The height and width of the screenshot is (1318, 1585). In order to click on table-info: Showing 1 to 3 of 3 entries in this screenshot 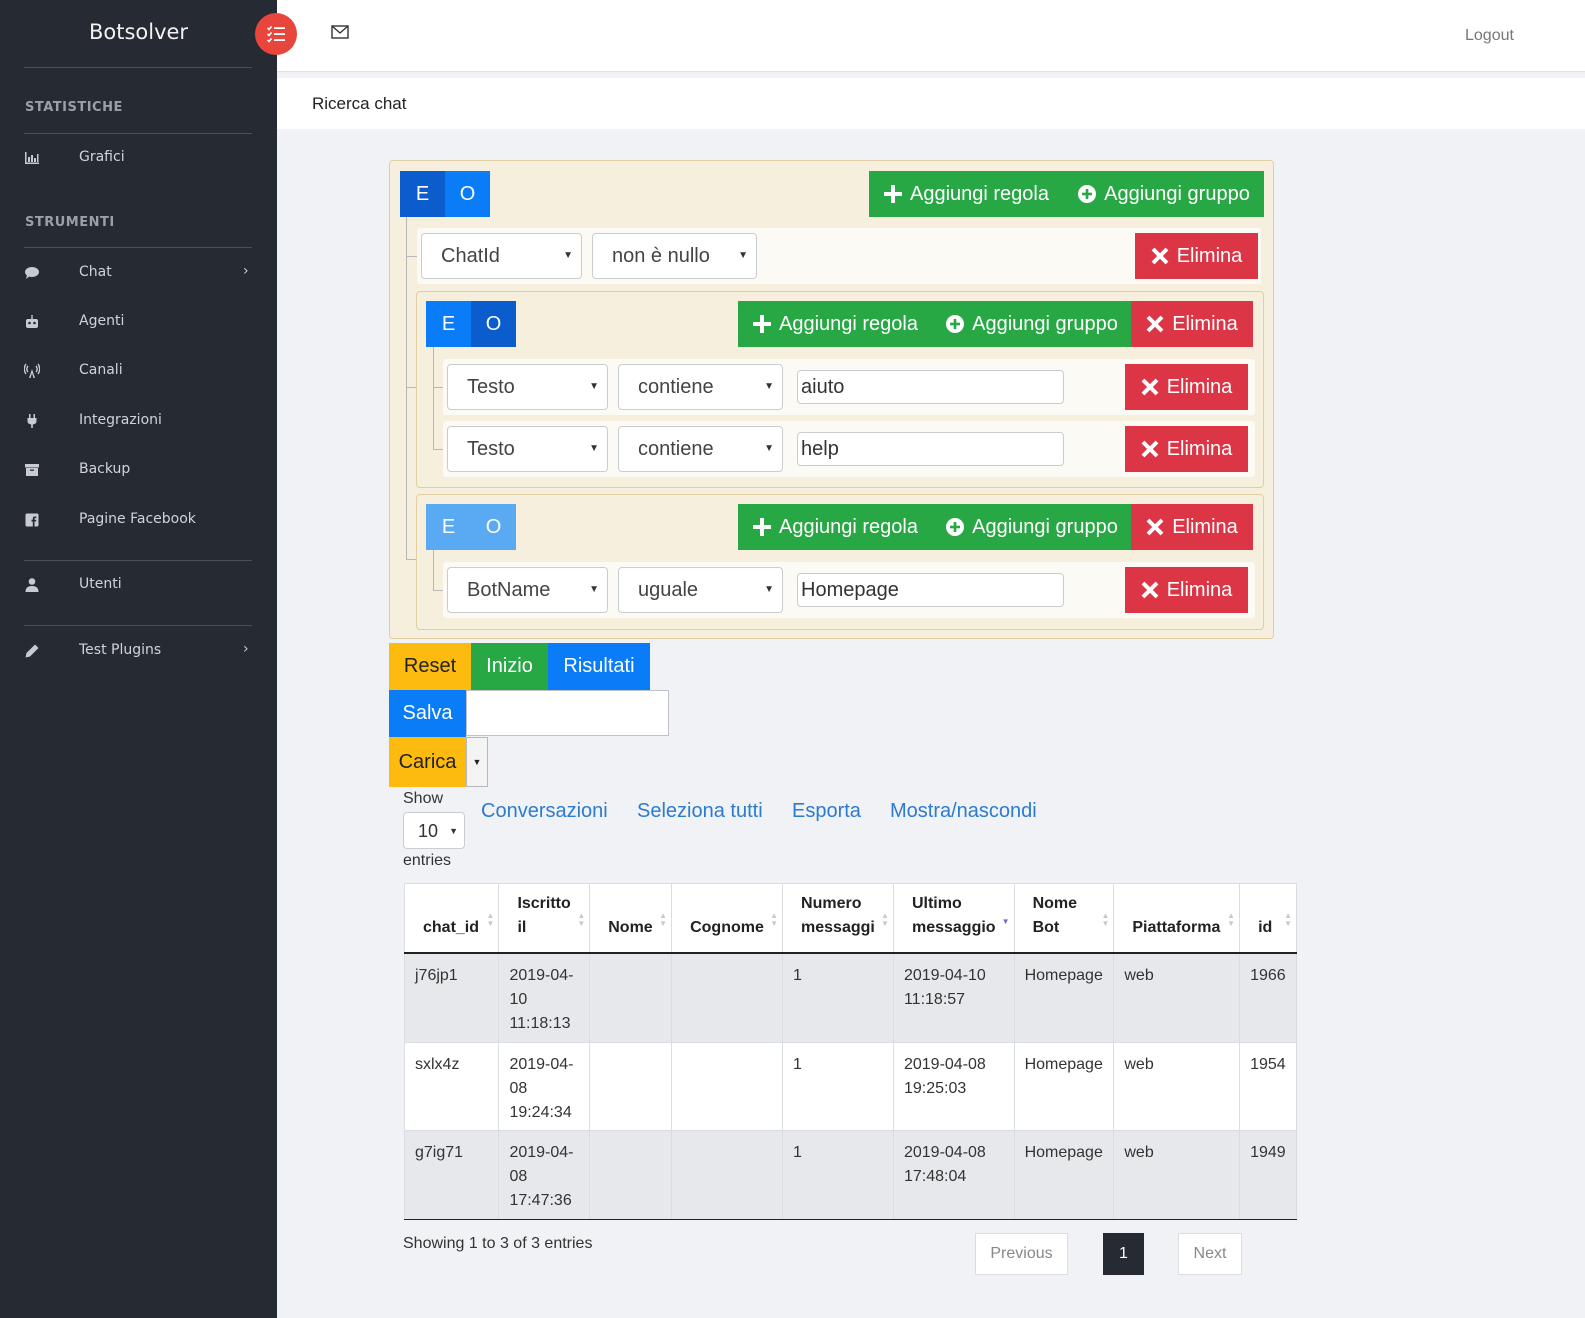, I will do `click(498, 1243)`.